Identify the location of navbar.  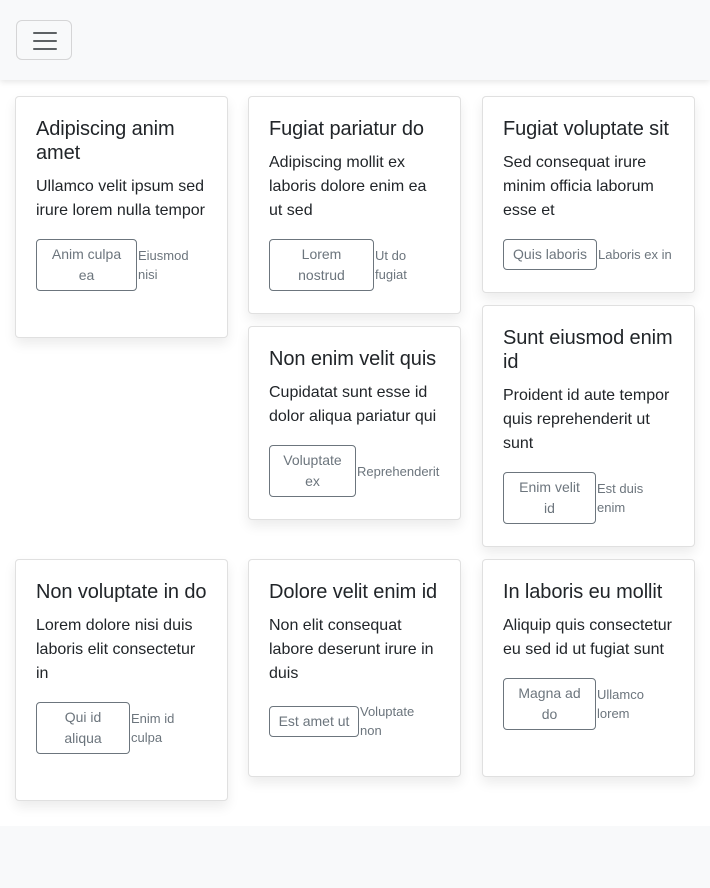
(355, 40).